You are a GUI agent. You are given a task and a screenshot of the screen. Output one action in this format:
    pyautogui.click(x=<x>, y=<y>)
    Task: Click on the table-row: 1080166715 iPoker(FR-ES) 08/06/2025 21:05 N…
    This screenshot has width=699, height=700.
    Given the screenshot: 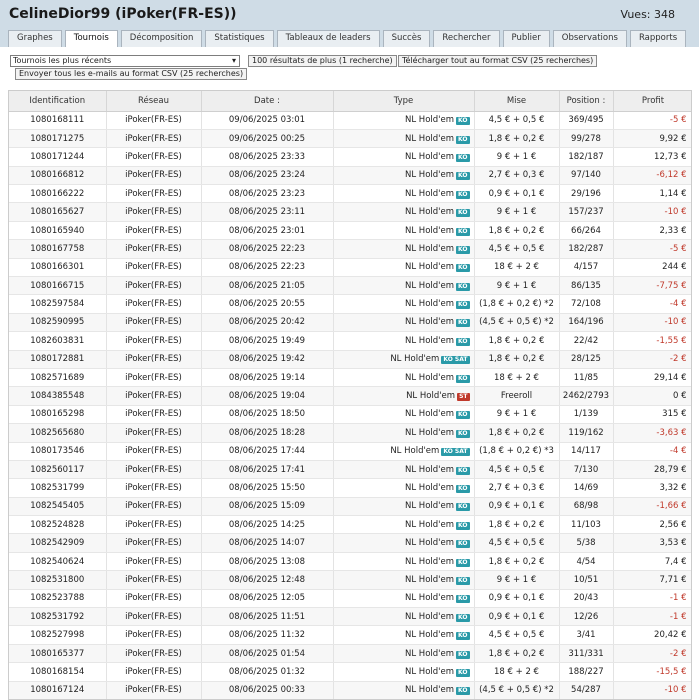 What is the action you would take?
    pyautogui.click(x=350, y=286)
    